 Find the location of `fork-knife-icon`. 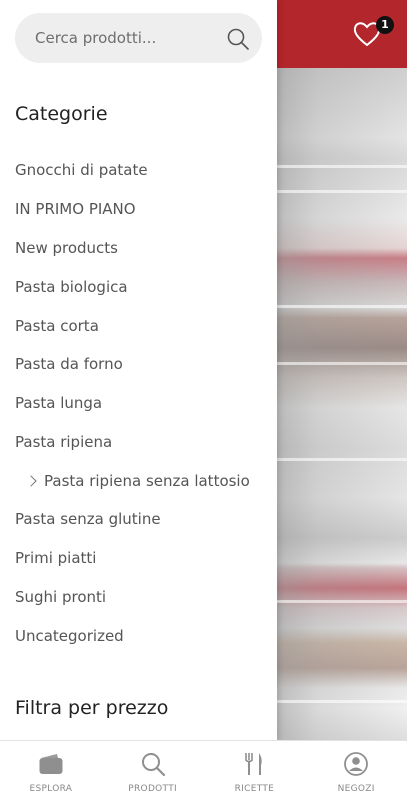

fork-knife-icon is located at coordinates (254, 764).